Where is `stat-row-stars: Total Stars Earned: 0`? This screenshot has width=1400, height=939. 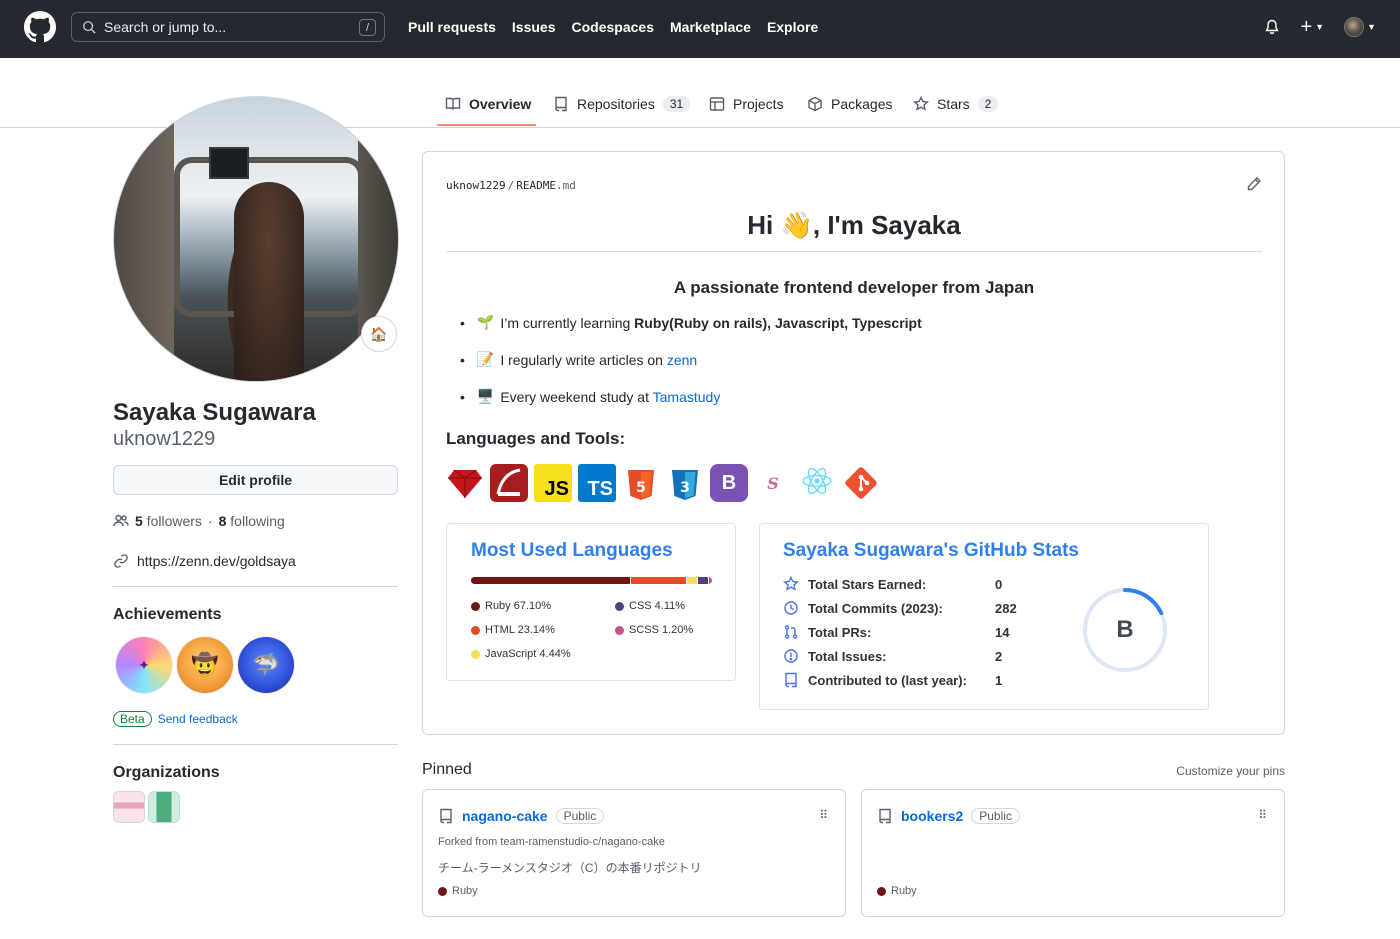
stat-row-stars: Total Stars Earned: 0 is located at coordinates (892, 584).